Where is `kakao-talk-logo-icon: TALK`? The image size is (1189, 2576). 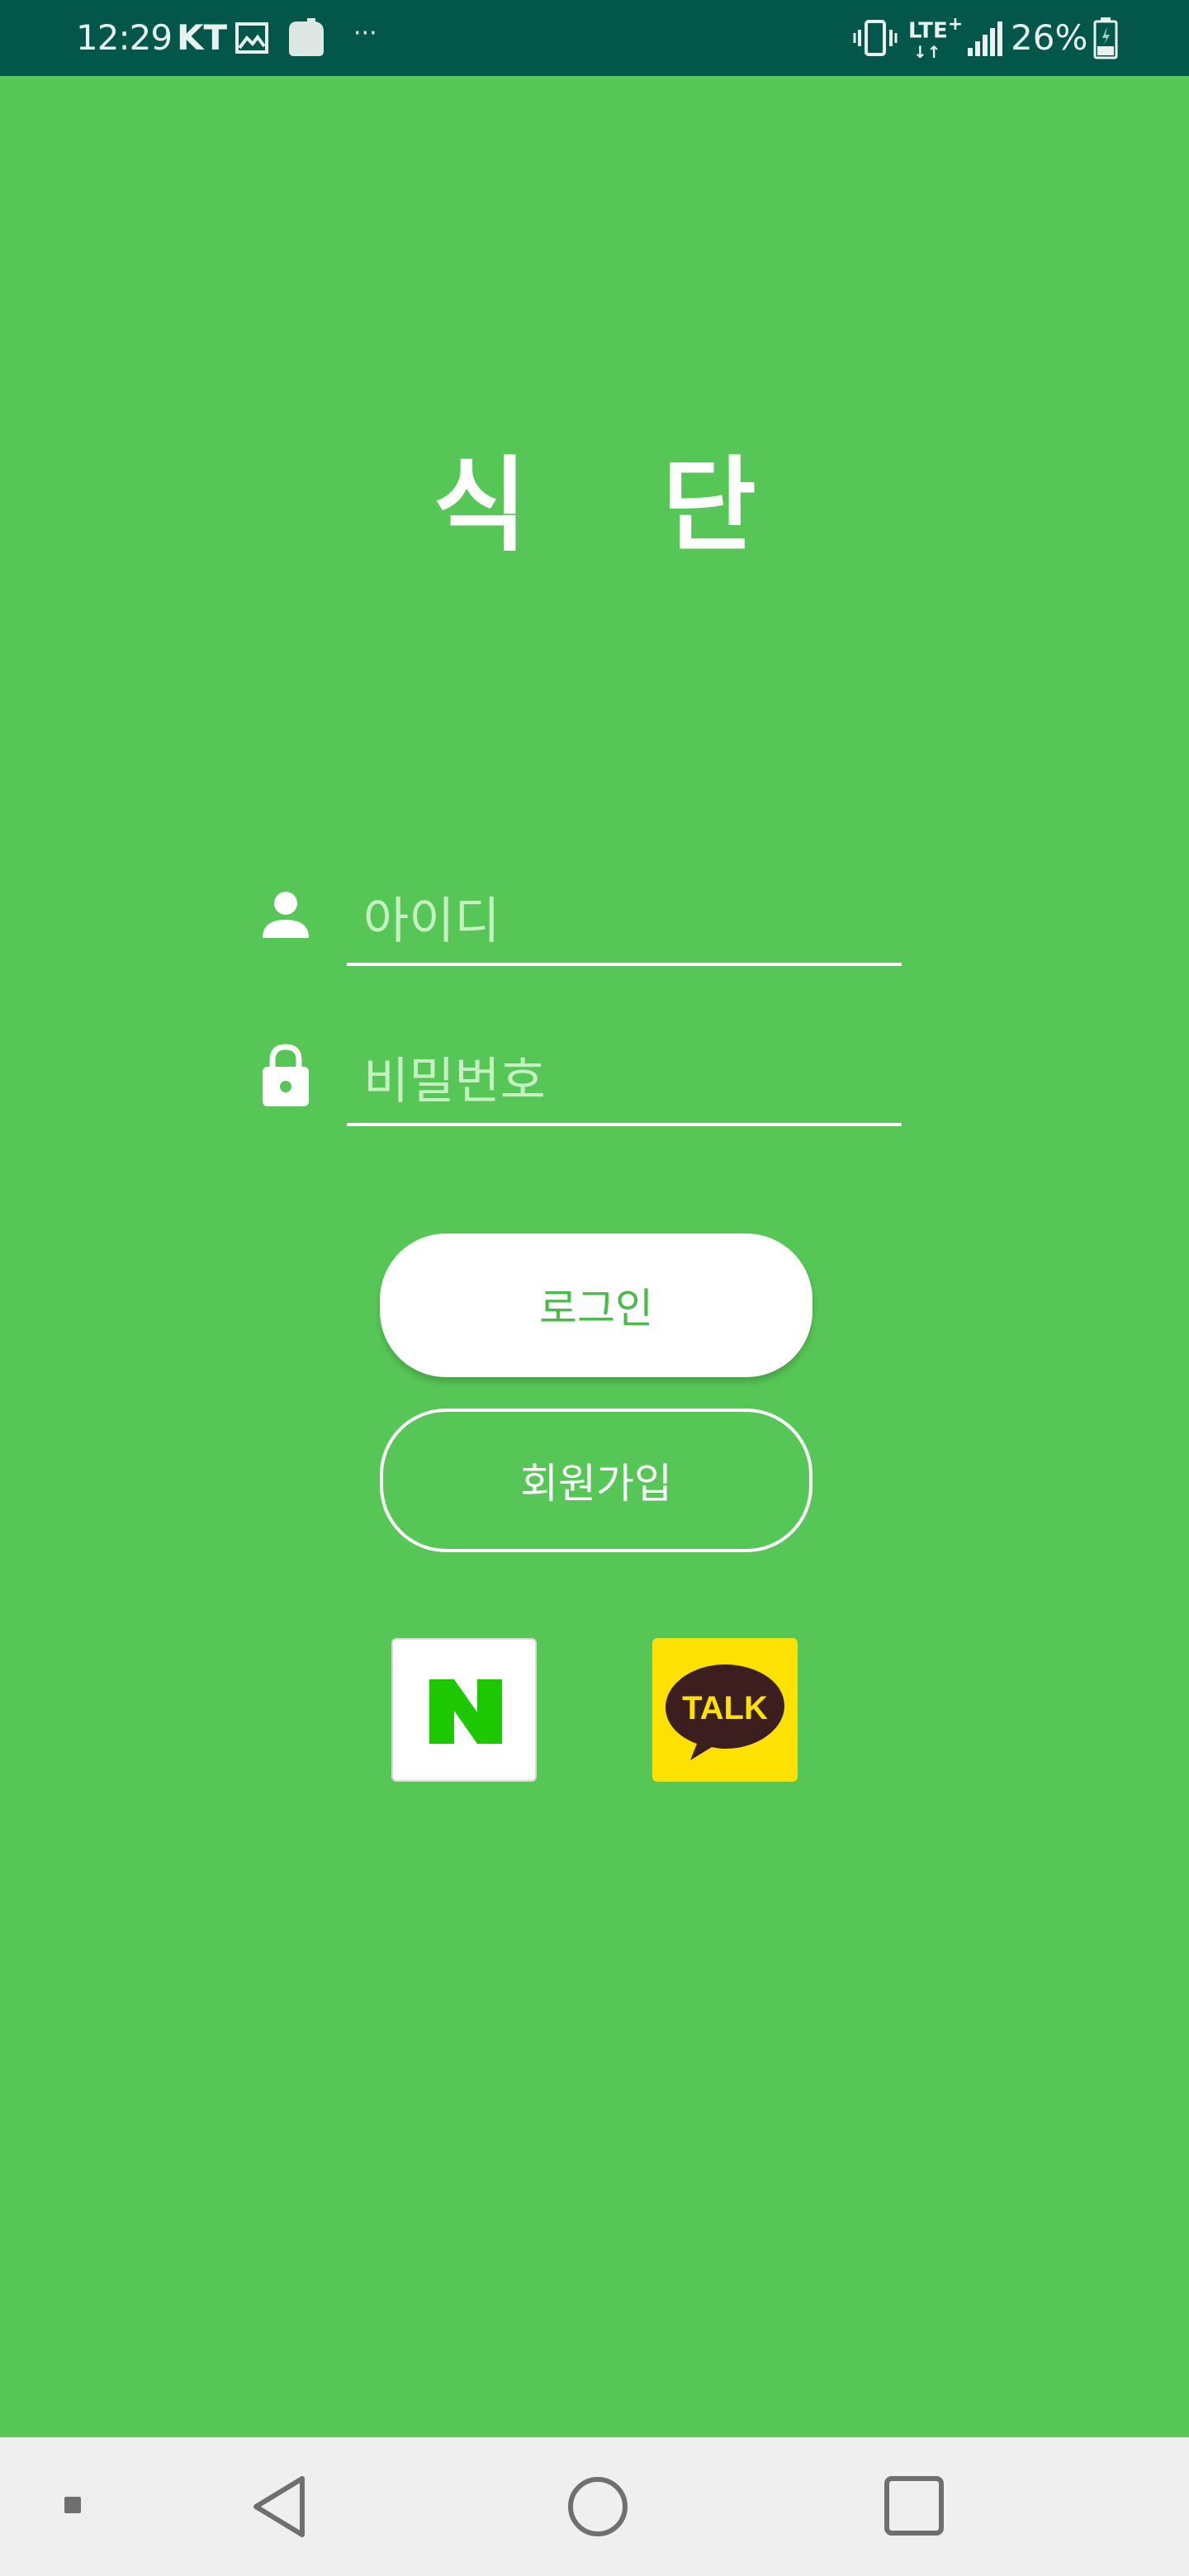
kakao-talk-logo-icon: TALK is located at coordinates (725, 1712).